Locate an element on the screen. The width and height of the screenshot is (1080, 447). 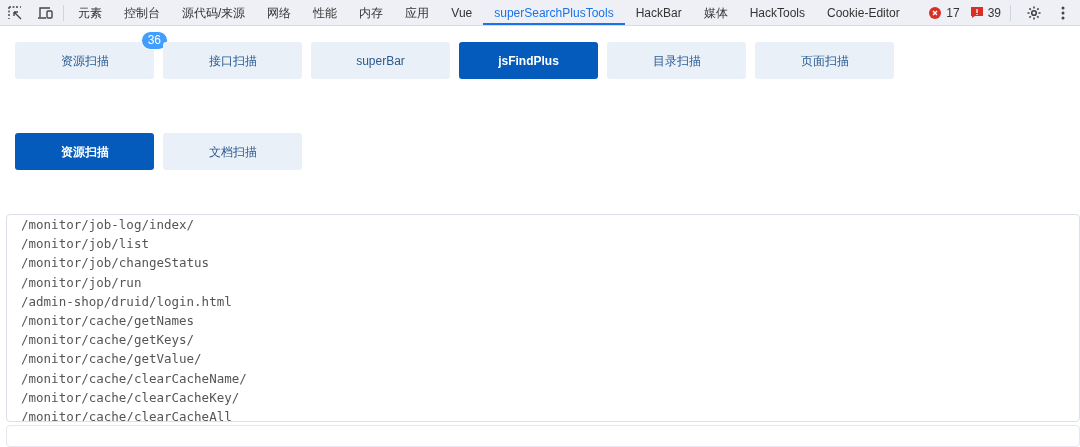
devtools-tab: 网络 is located at coordinates (279, 12).